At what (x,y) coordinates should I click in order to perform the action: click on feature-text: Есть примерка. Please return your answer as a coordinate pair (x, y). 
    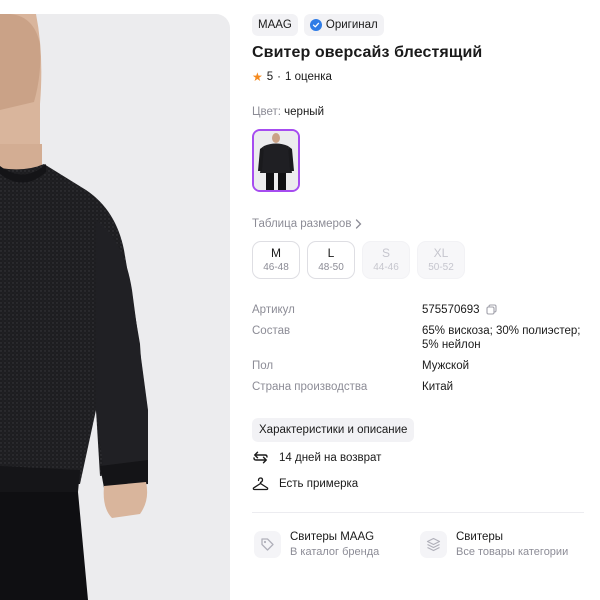
    Looking at the image, I should click on (319, 484).